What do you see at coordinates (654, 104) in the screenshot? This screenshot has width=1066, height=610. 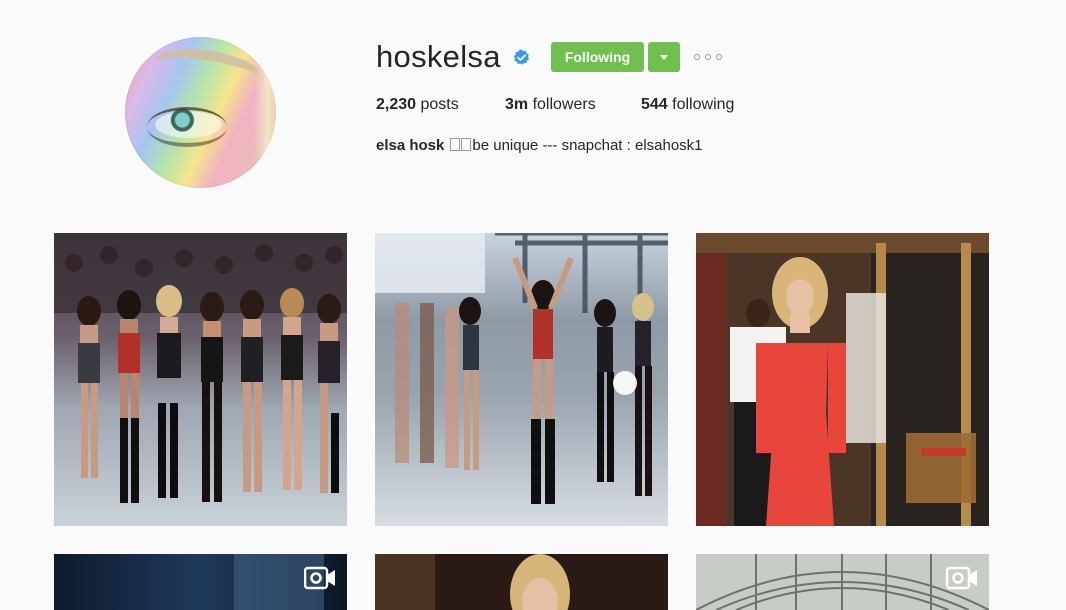 I see `following-number: 544` at bounding box center [654, 104].